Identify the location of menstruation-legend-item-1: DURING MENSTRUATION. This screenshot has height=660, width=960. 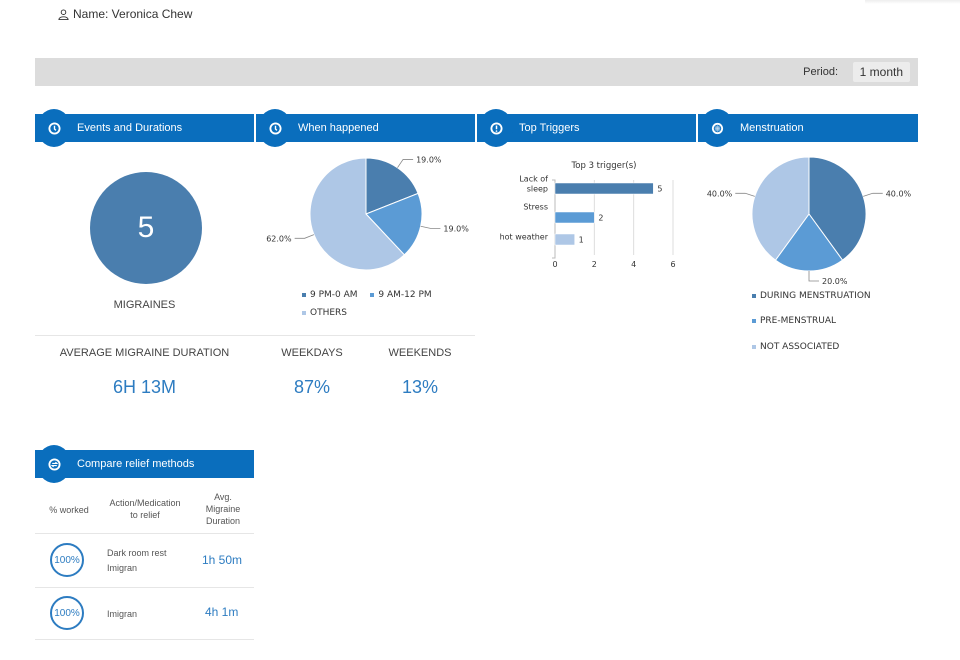
(811, 296).